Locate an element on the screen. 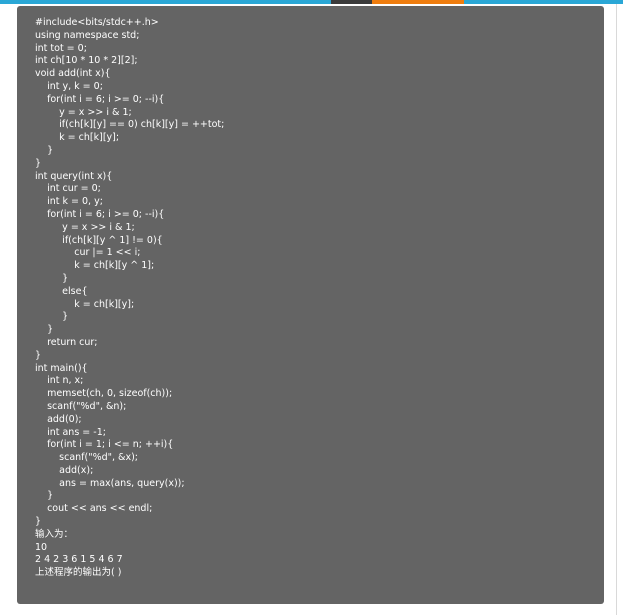 The height and width of the screenshot is (615, 623). code-line: add(0); is located at coordinates (58, 419).